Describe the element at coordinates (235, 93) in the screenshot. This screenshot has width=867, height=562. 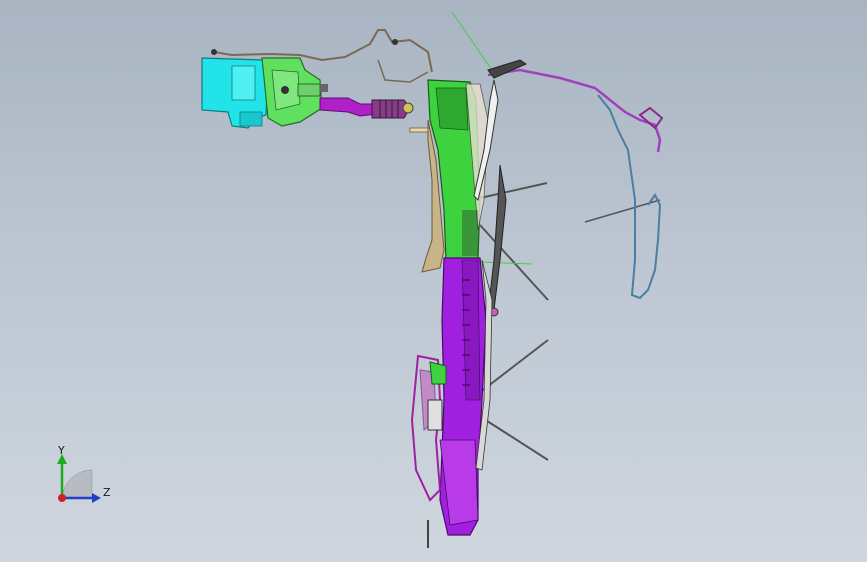
I see `washer-reservoir` at that location.